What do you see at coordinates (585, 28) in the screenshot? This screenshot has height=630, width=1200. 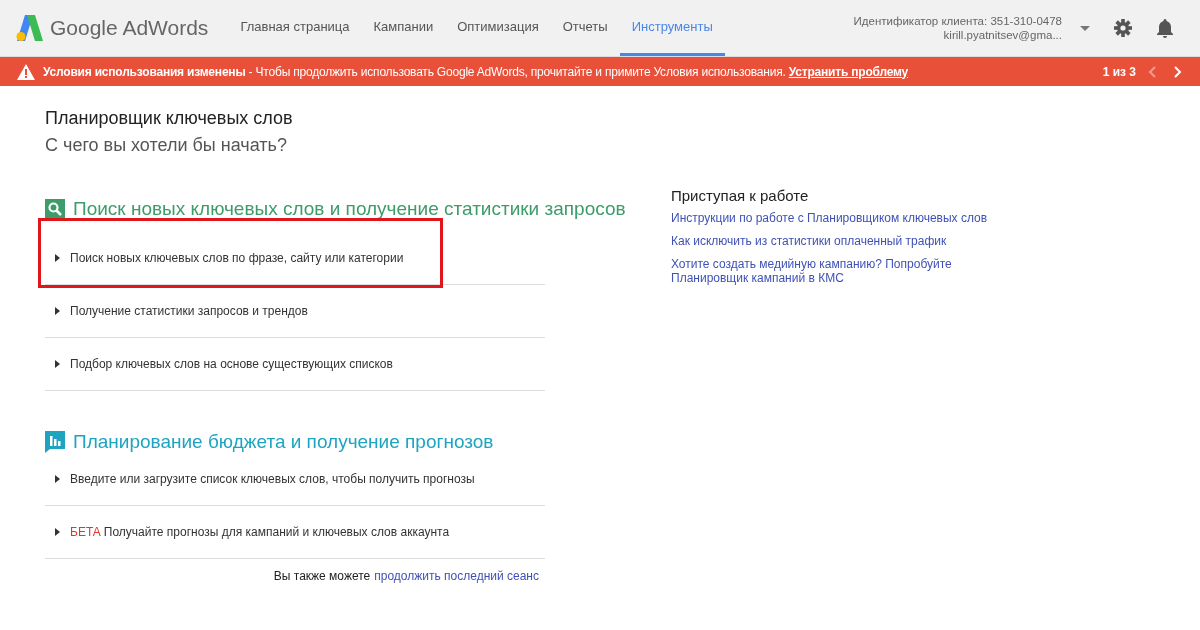 I see `nav-tab: Отчеты` at bounding box center [585, 28].